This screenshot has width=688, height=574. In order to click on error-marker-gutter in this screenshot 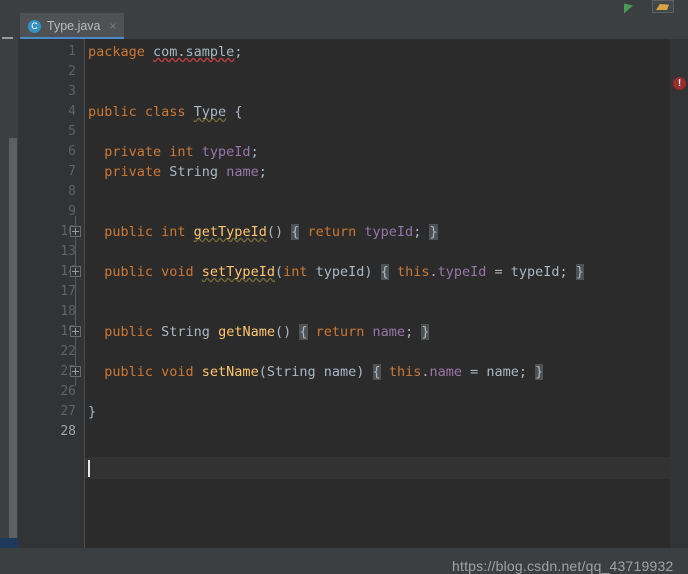, I will do `click(679, 293)`.